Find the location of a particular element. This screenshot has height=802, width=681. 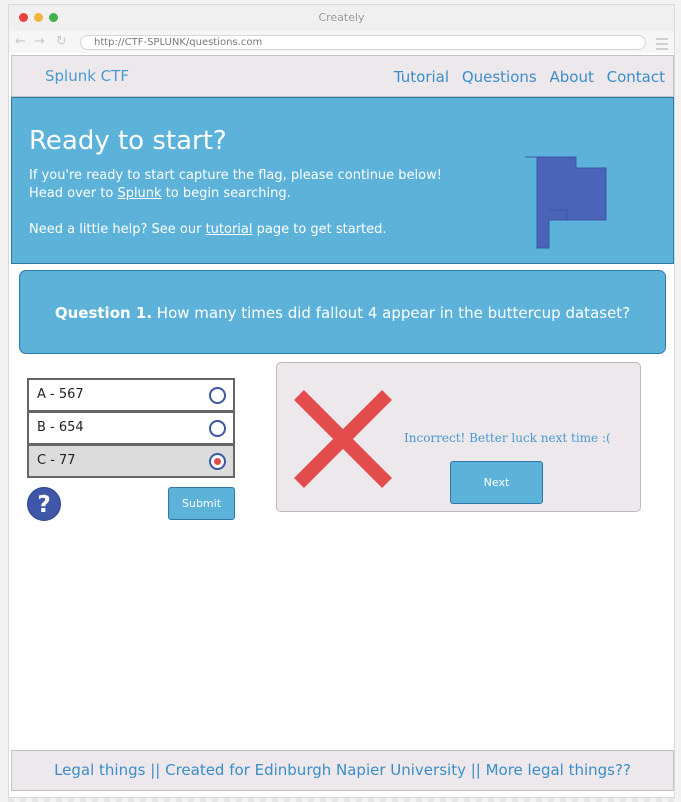

submit-button: Submit is located at coordinates (201, 503).